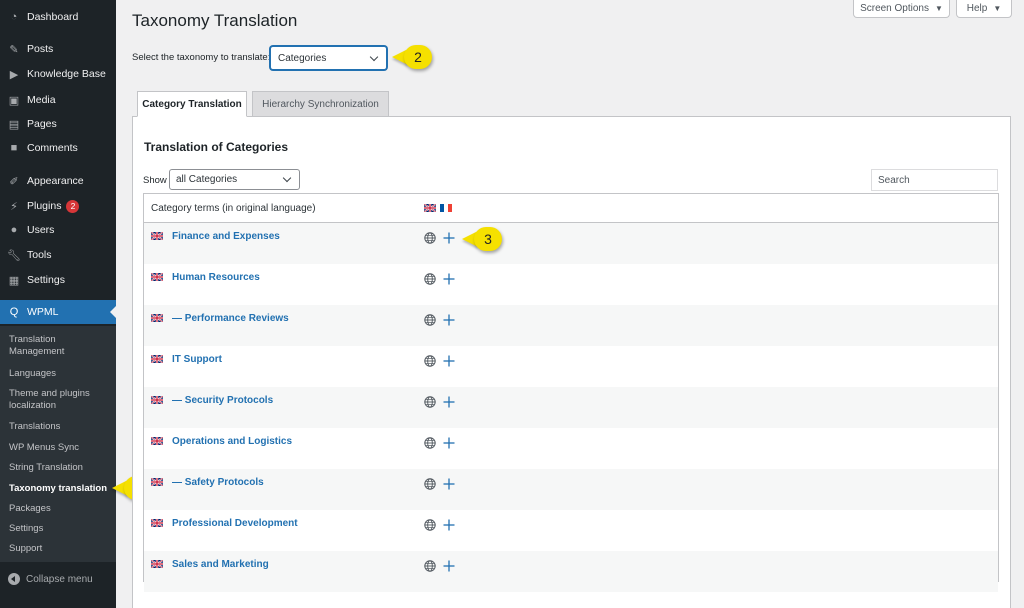  Describe the element at coordinates (302, 58) in the screenshot. I see `taxonomy-select-value: Categories` at that location.